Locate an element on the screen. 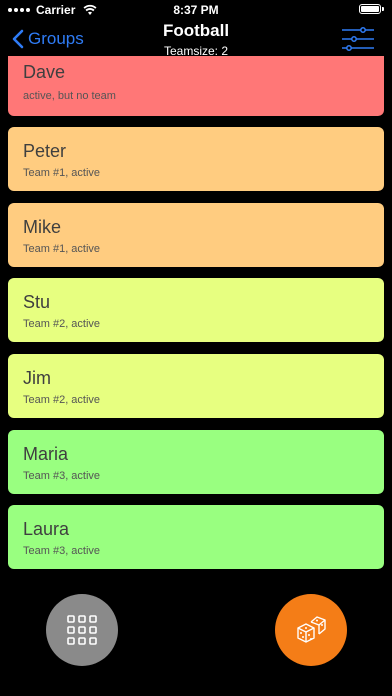 This screenshot has height=696, width=392. player-card: Stu Team #2, active is located at coordinates (196, 310).